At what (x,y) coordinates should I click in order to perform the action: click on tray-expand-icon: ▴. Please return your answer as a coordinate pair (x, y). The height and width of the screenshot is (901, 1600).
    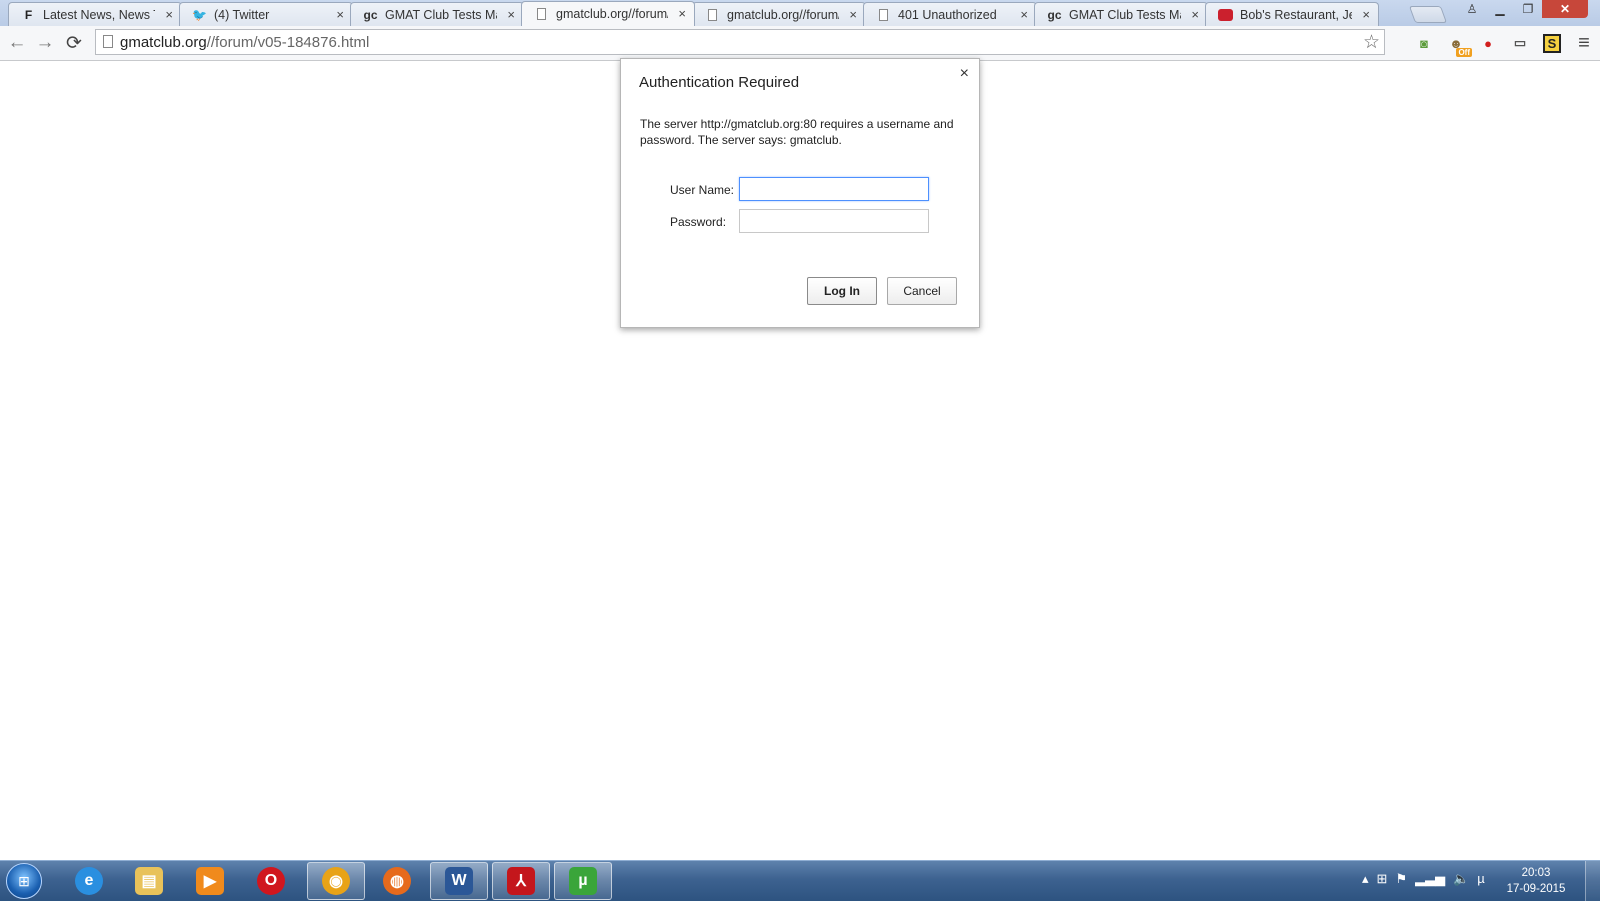
    Looking at the image, I should click on (1365, 879).